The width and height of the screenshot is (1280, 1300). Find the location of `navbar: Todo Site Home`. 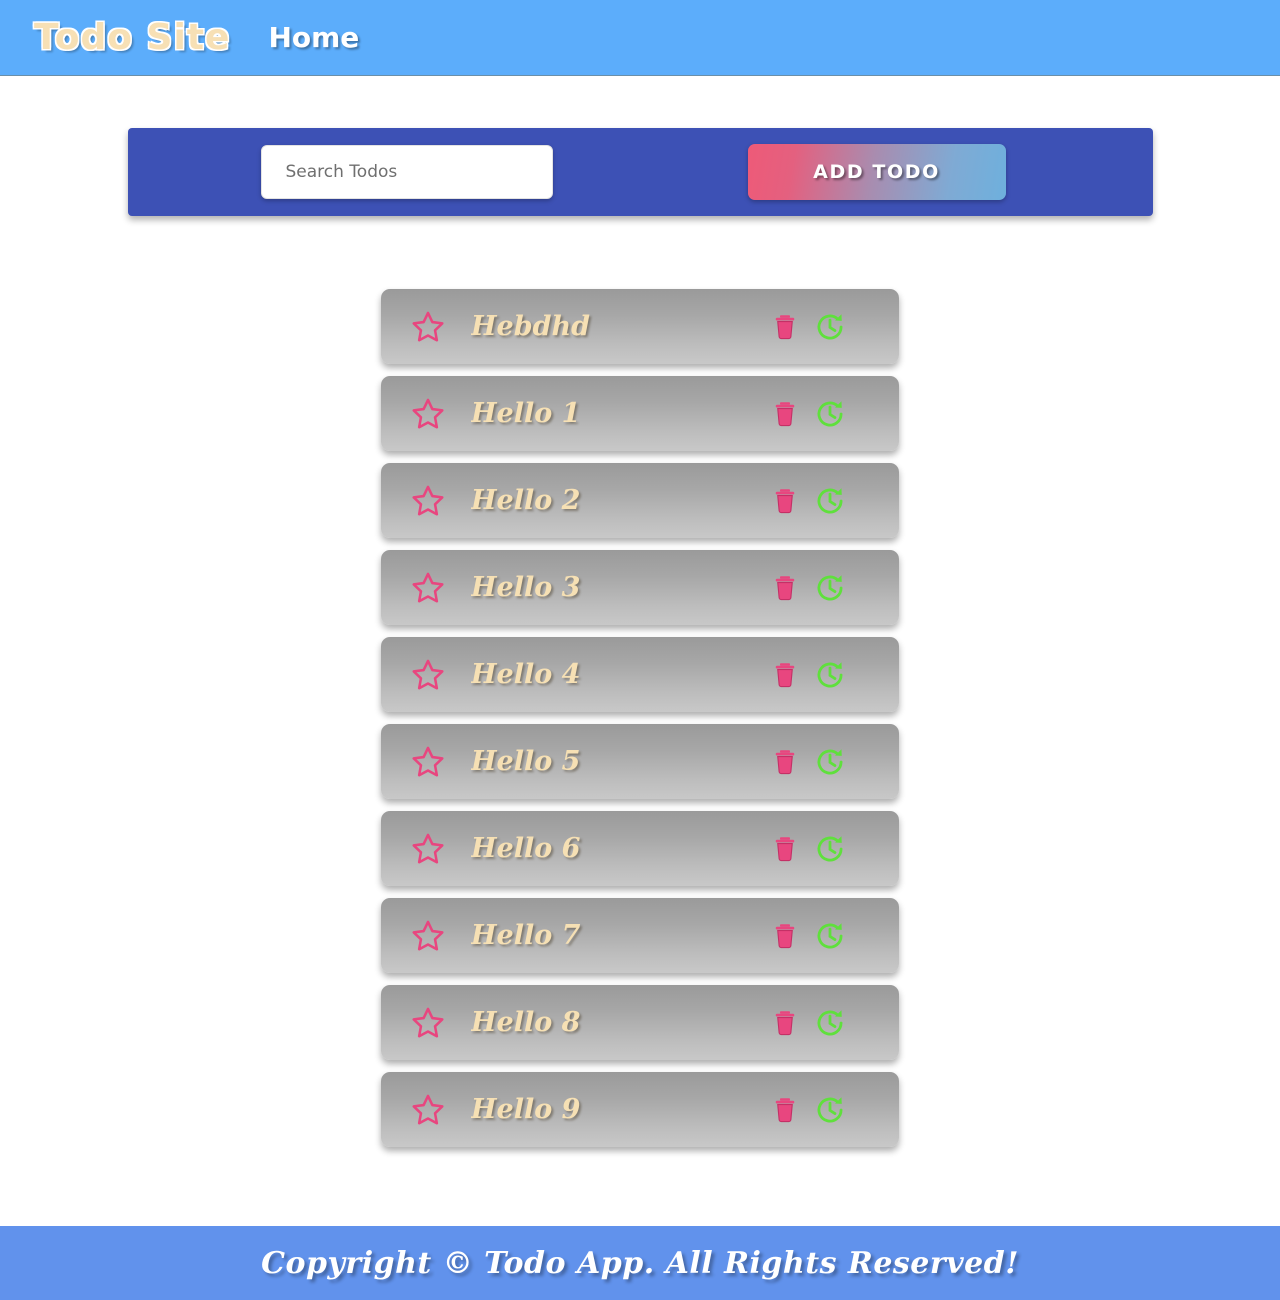

navbar: Todo Site Home is located at coordinates (640, 38).